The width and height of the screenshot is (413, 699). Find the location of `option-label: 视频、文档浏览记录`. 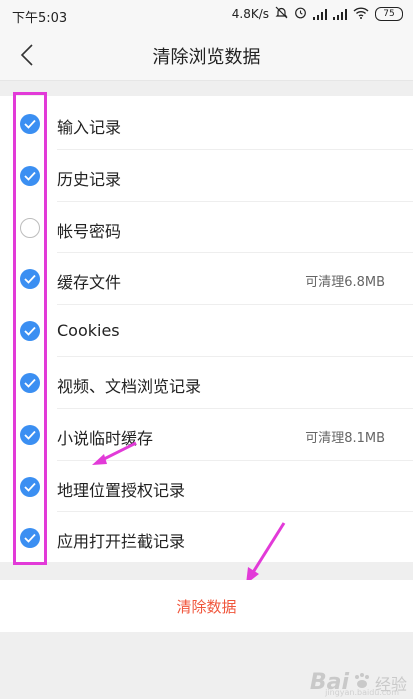

option-label: 视频、文档浏览记录 is located at coordinates (129, 386).